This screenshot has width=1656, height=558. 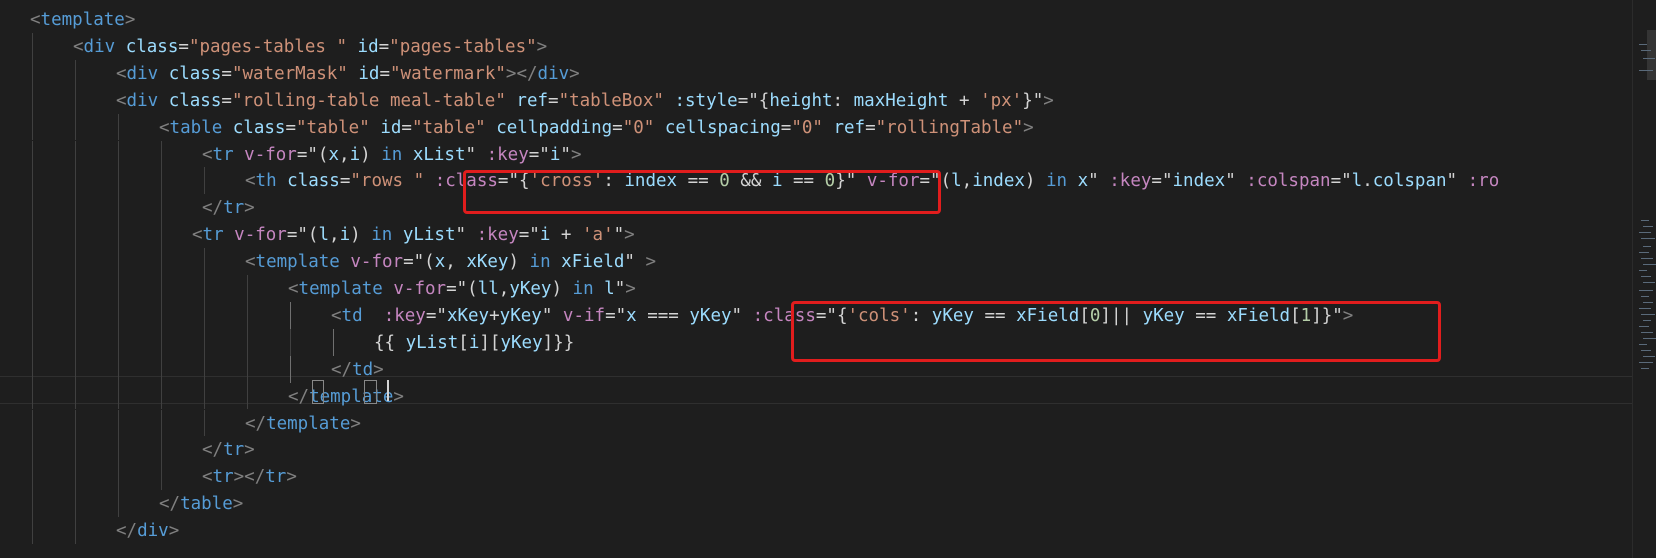 What do you see at coordinates (593, 262) in the screenshot?
I see `code-token: xField` at bounding box center [593, 262].